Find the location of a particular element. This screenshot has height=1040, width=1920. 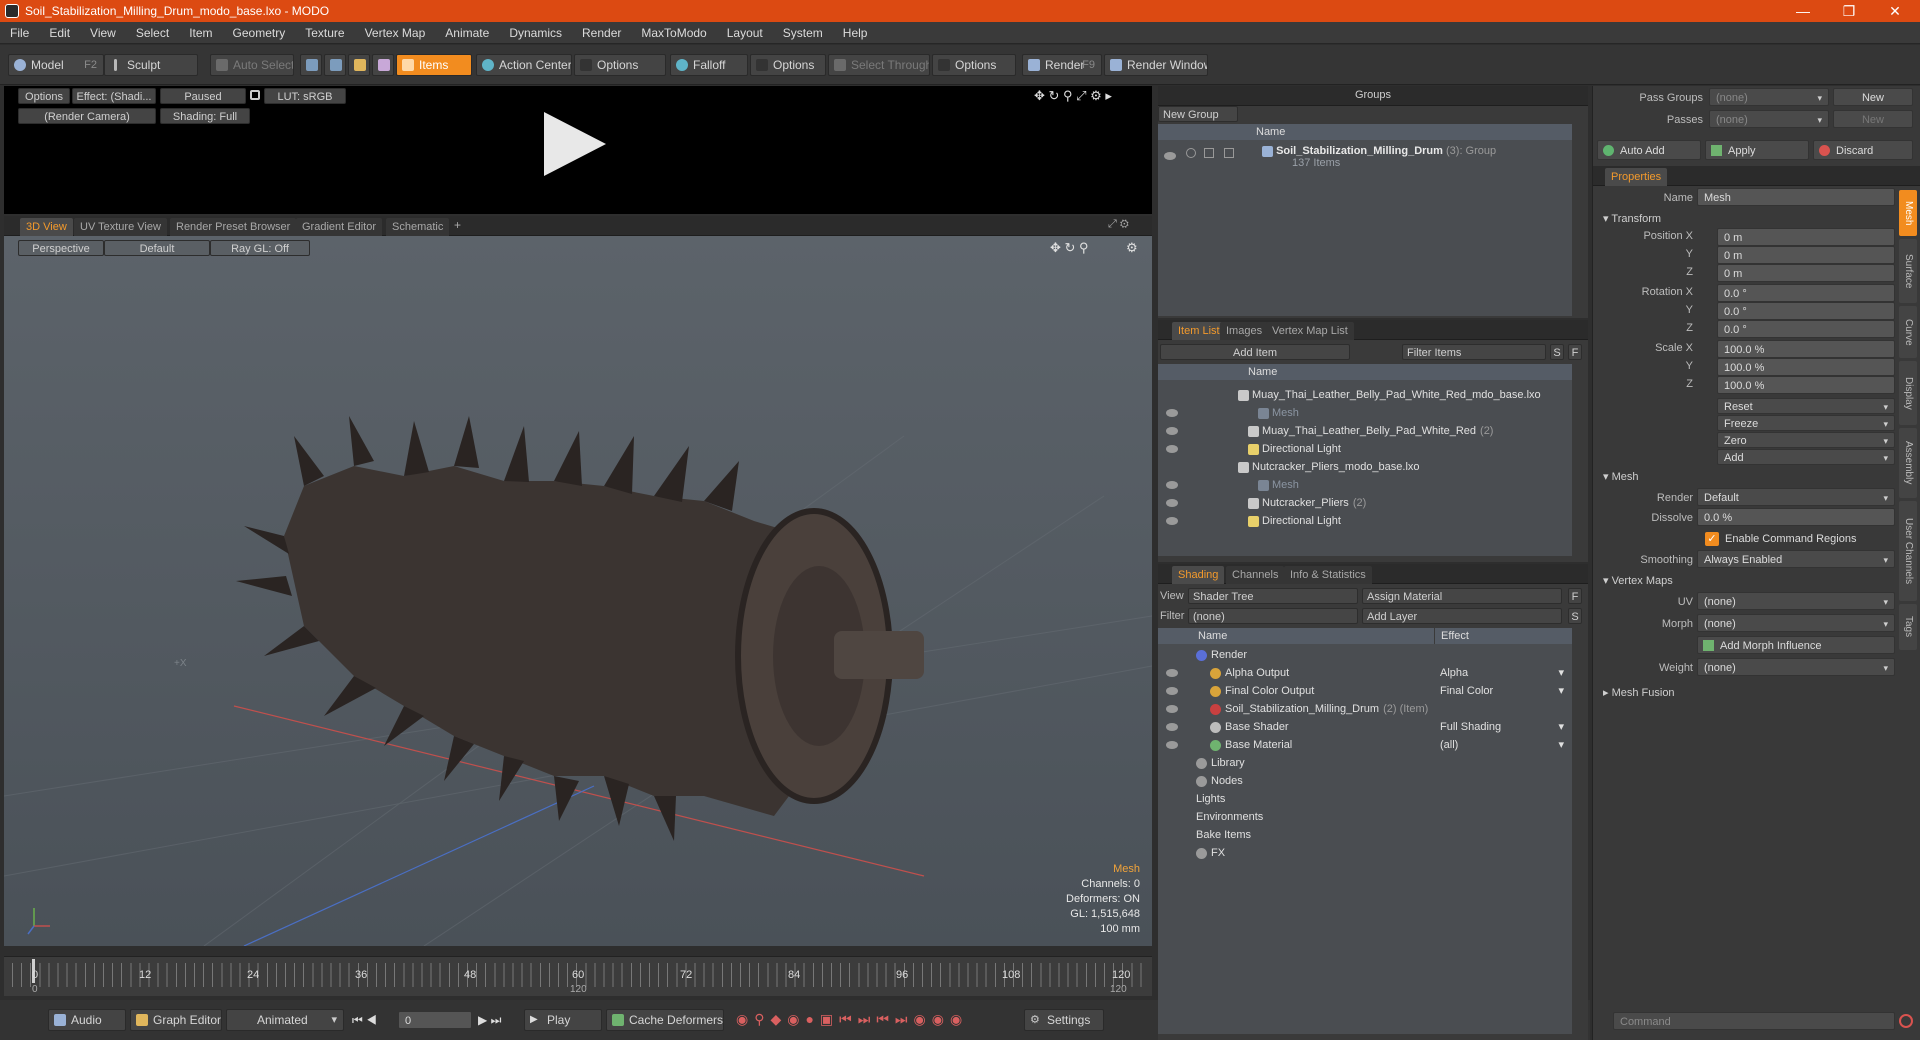

menu-layout: Layout is located at coordinates (745, 33).